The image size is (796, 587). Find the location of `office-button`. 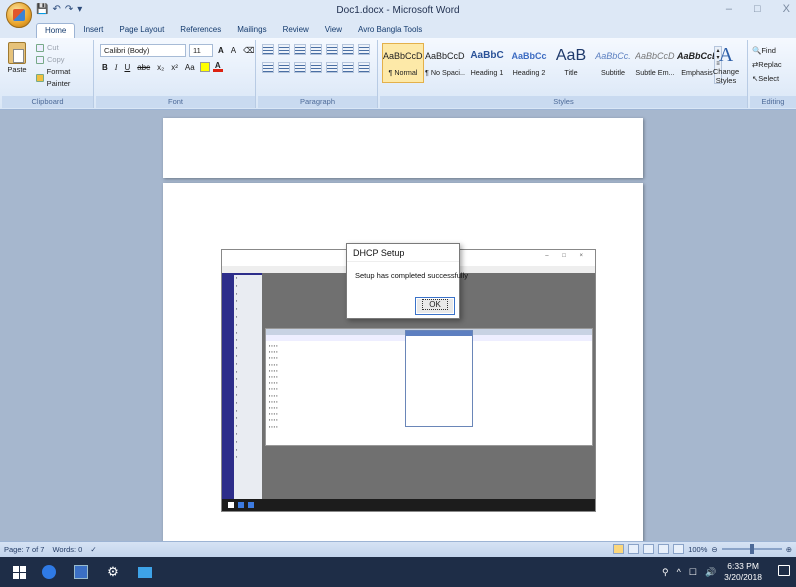

office-button is located at coordinates (19, 15).